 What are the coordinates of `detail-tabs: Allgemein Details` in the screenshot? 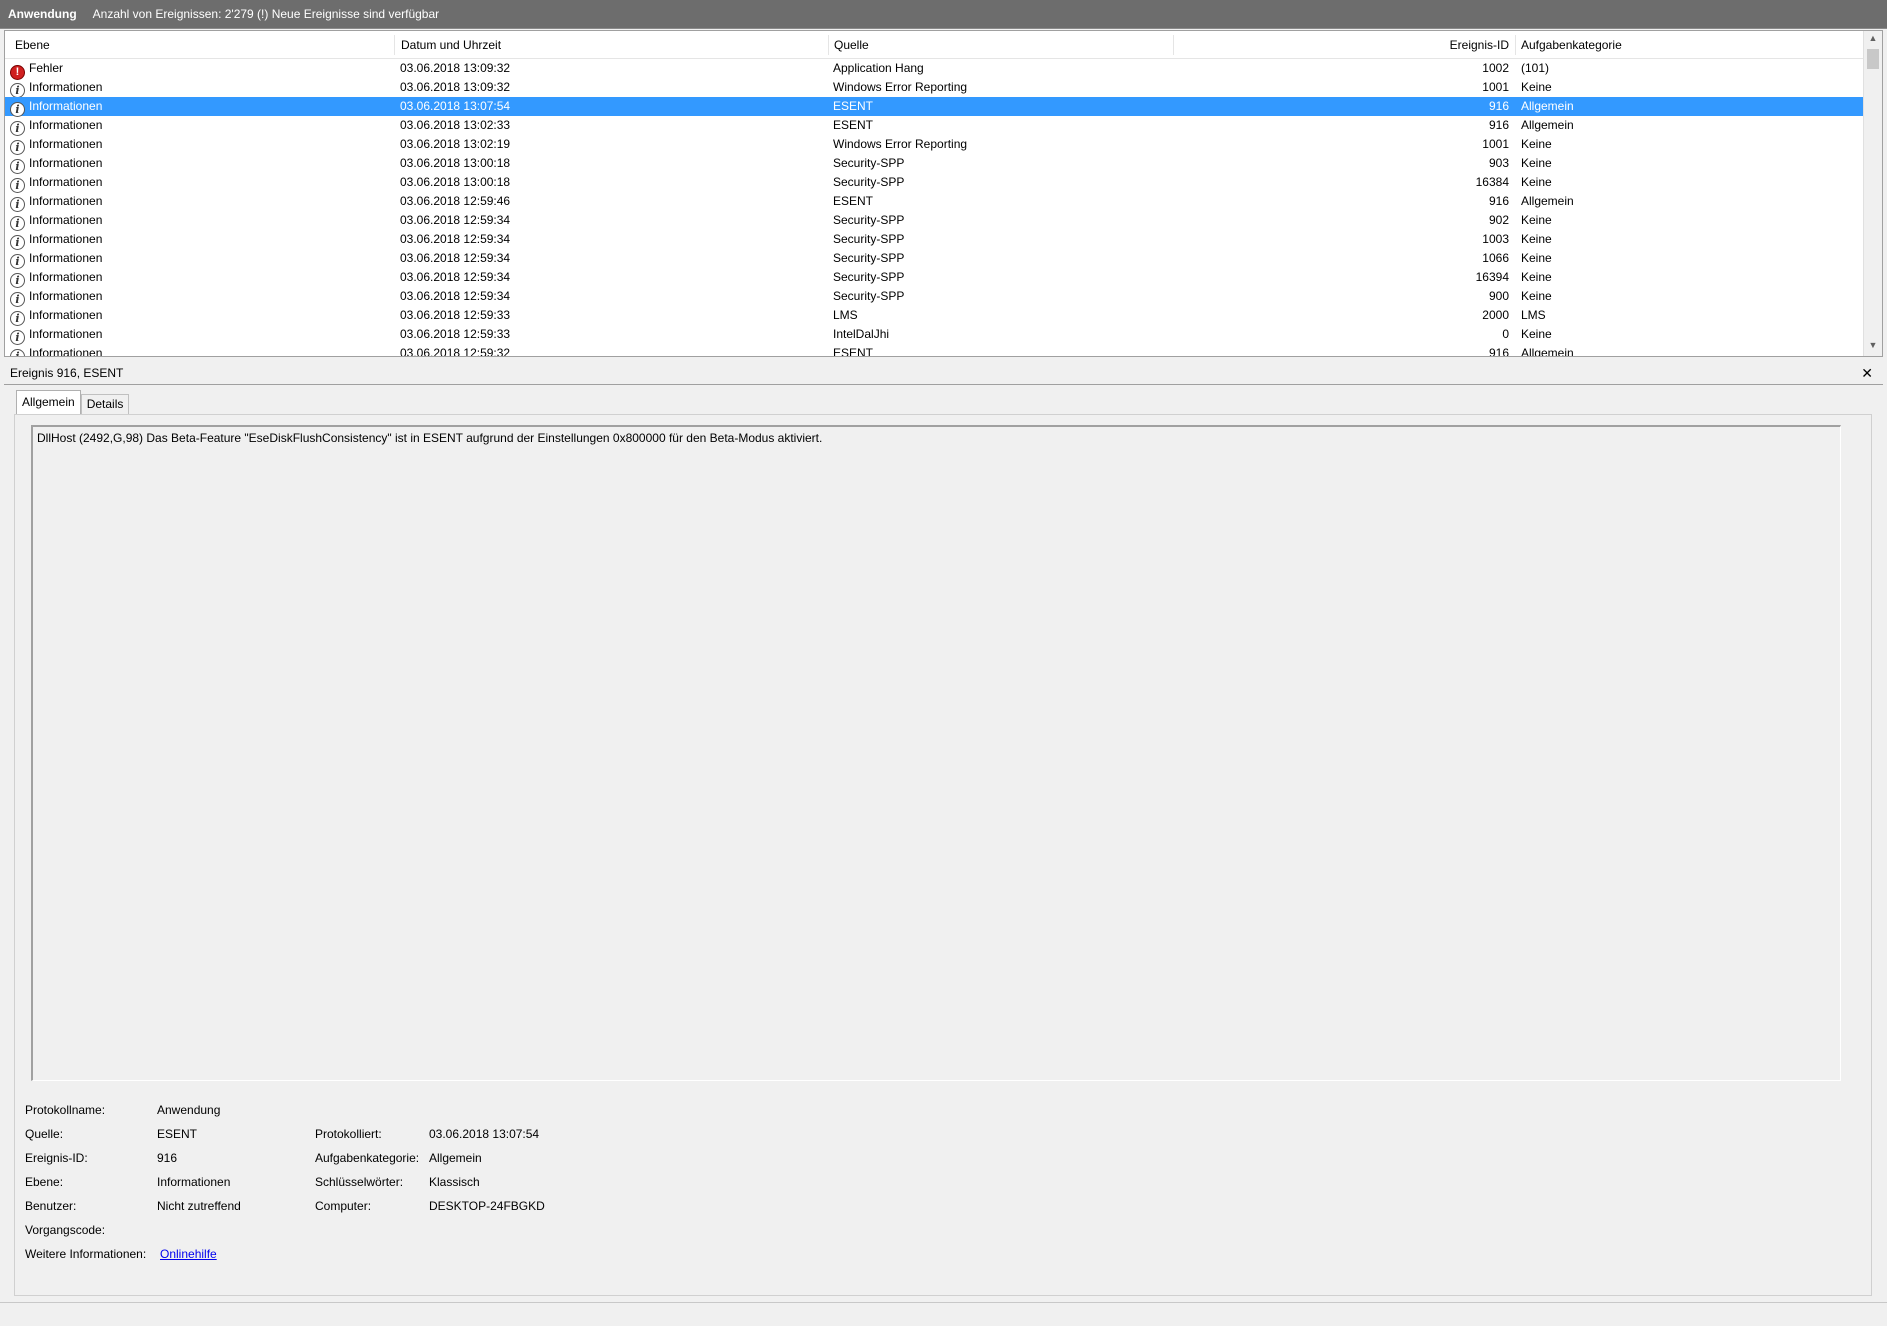 It's located at (73, 402).